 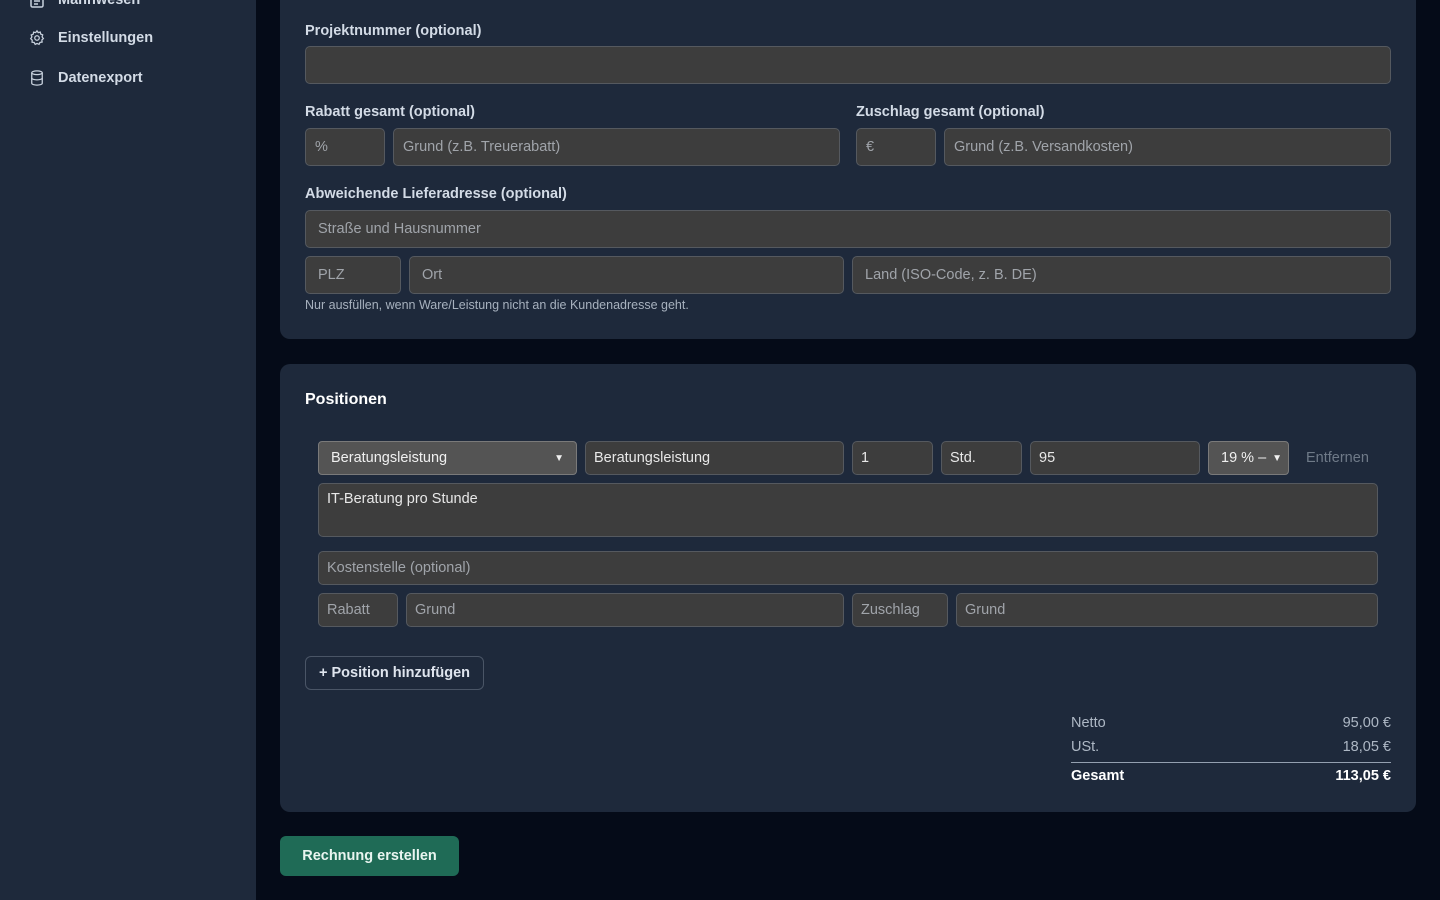 I want to click on unit-input, so click(x=981, y=458).